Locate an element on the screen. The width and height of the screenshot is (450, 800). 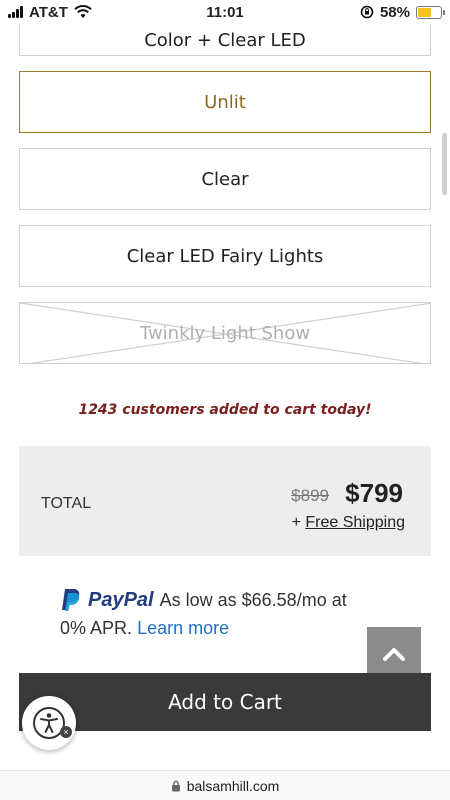
option-label: Twinkly Light Show is located at coordinates (225, 333).